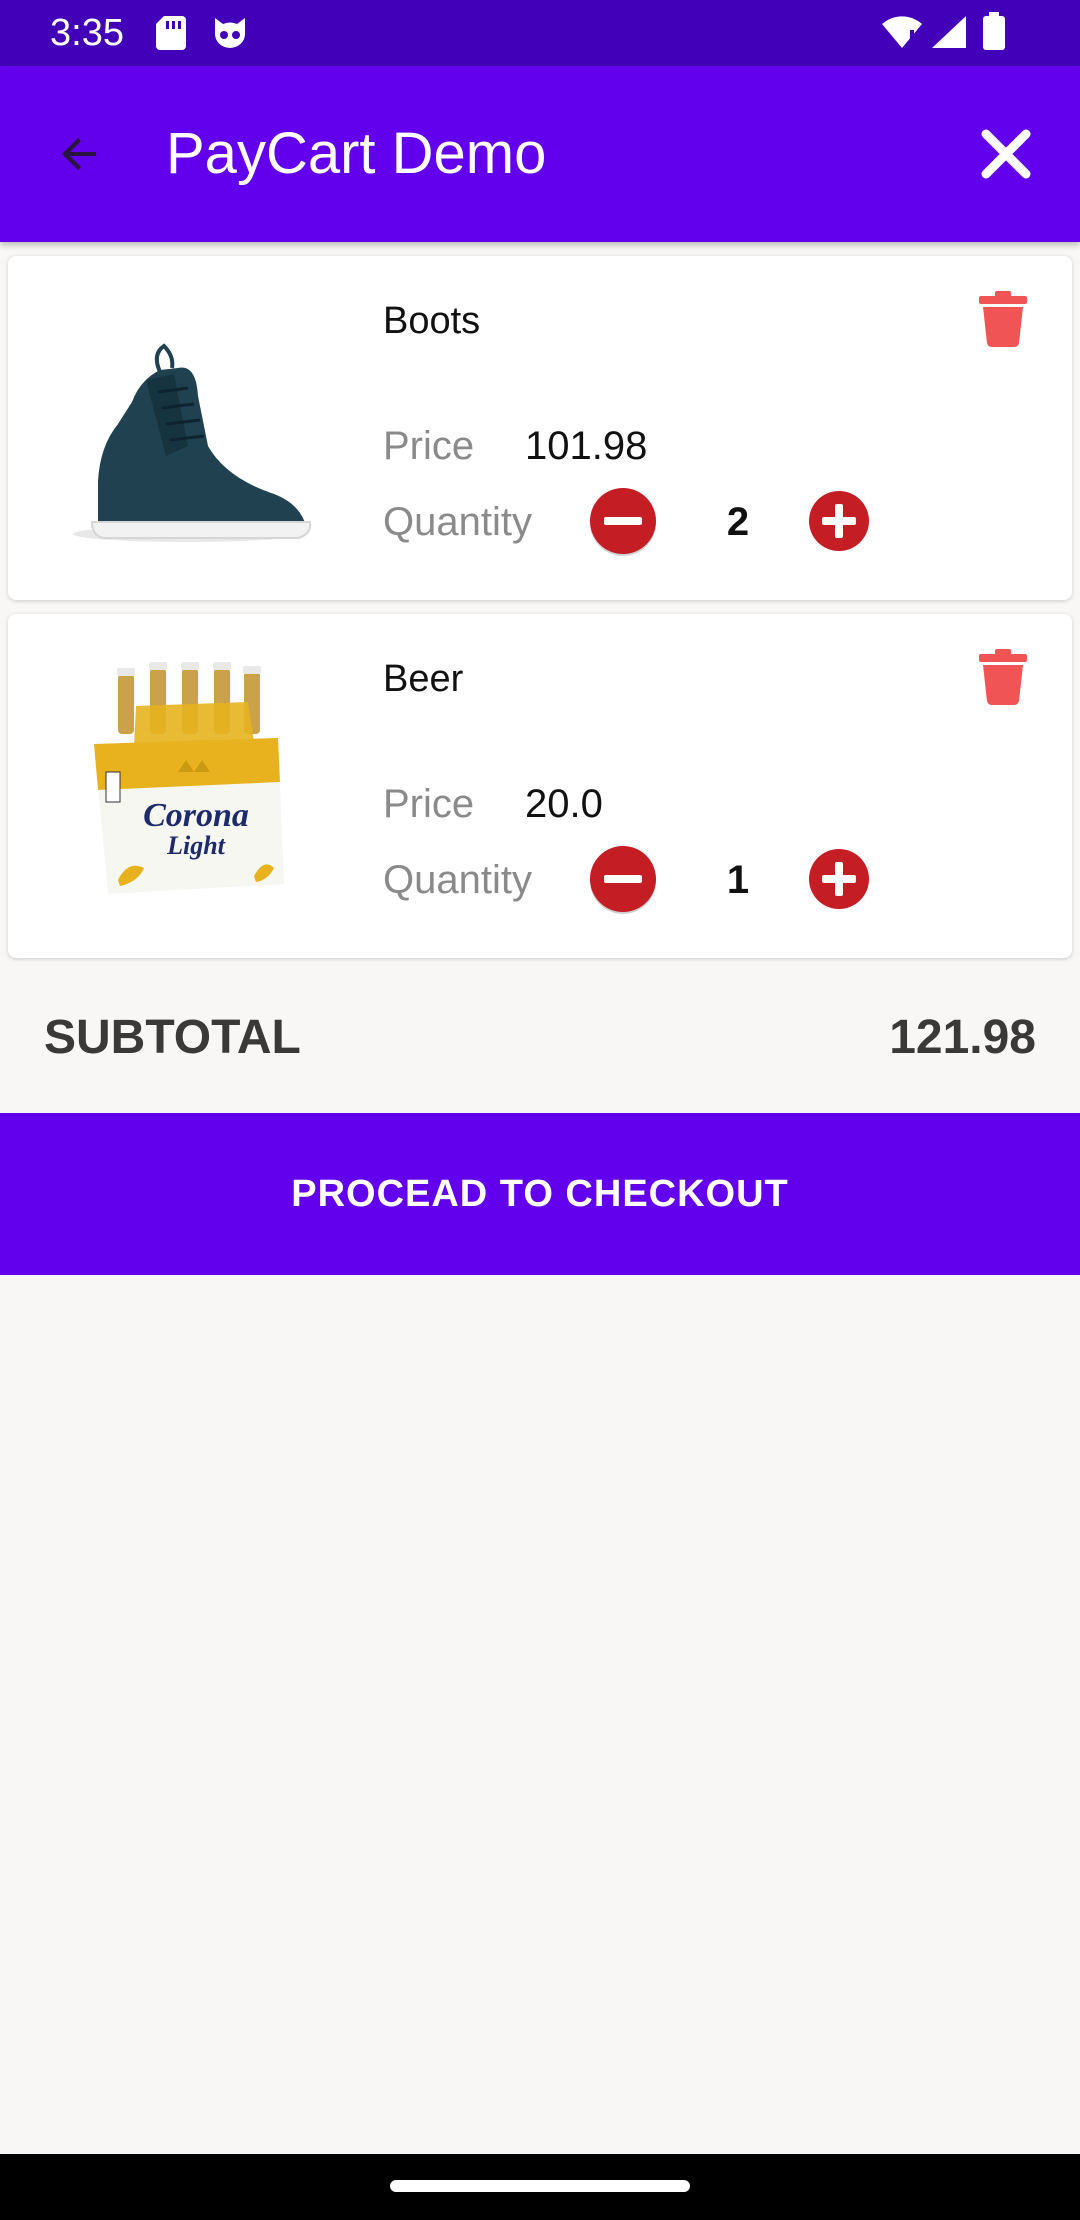 The image size is (1080, 2220). What do you see at coordinates (423, 679) in the screenshot?
I see `product-name: Beer` at bounding box center [423, 679].